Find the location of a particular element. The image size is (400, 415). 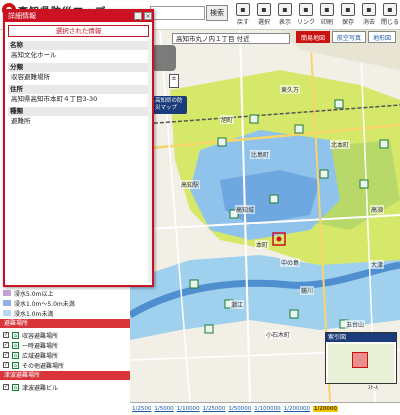

scale-option: 1/200000 is located at coordinates (297, 409).